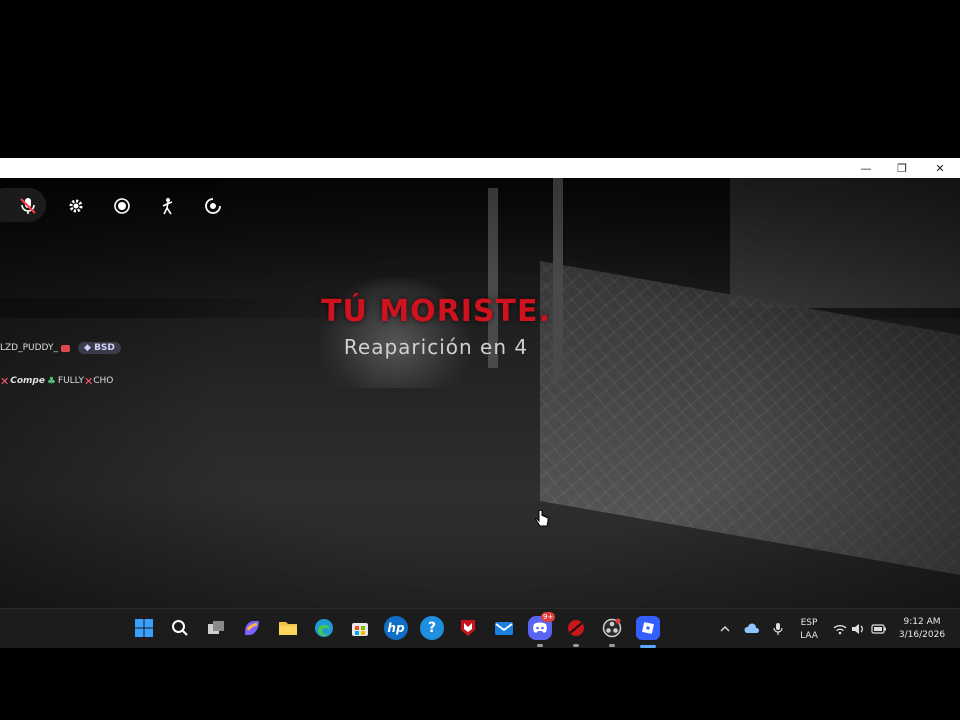 This screenshot has width=960, height=720. What do you see at coordinates (103, 381) in the screenshot?
I see `player-tag-suffix: CHO` at bounding box center [103, 381].